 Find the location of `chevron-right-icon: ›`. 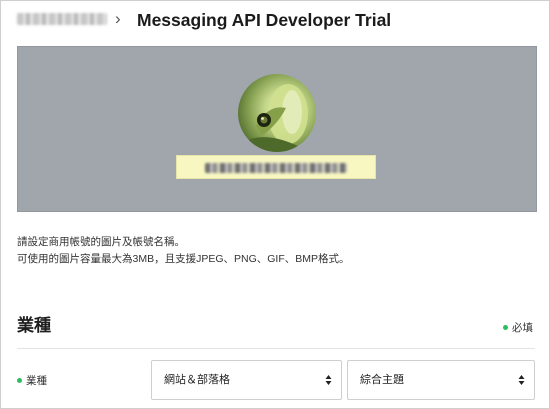

chevron-right-icon: › is located at coordinates (118, 18).